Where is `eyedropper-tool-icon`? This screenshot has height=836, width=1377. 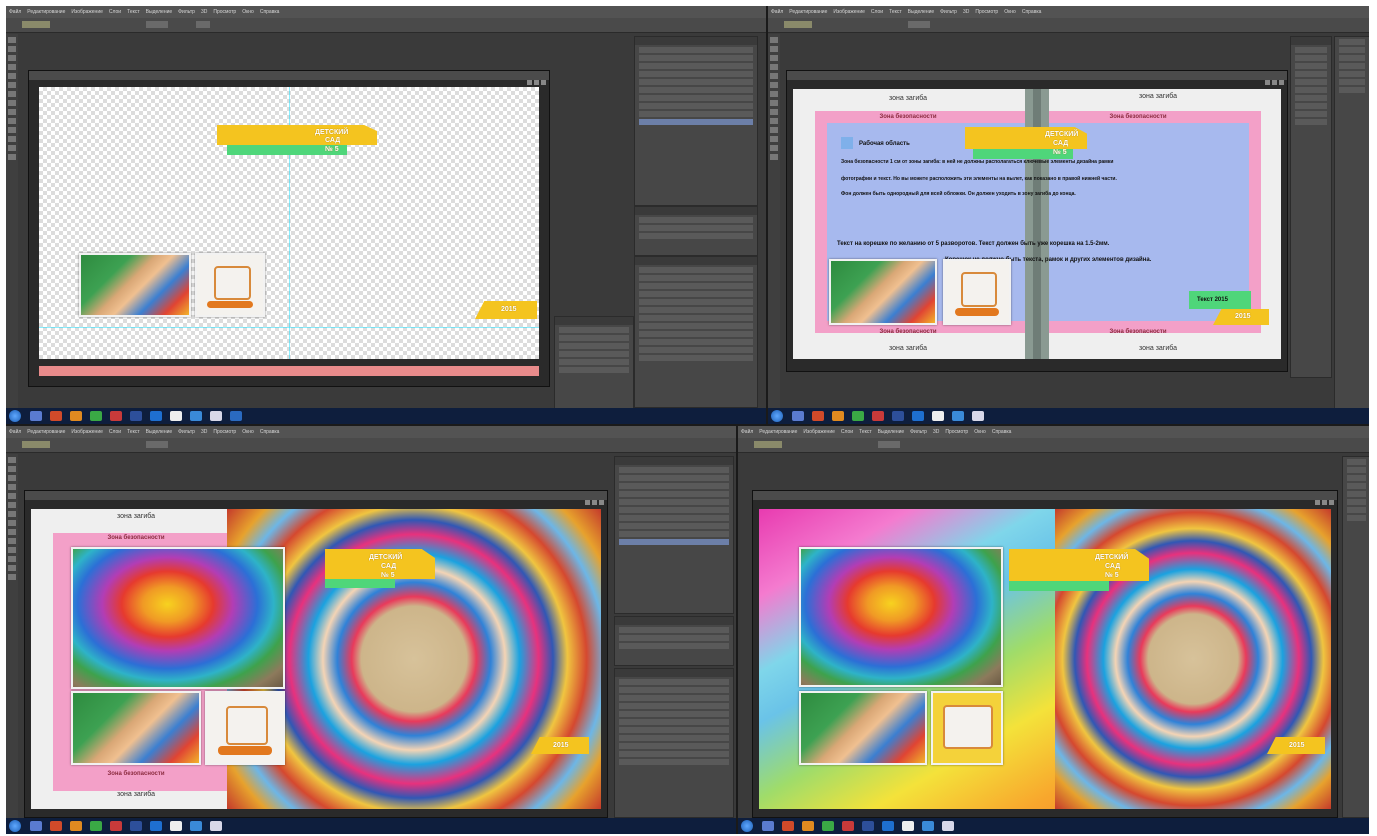
eyedropper-tool-icon is located at coordinates (12, 85).